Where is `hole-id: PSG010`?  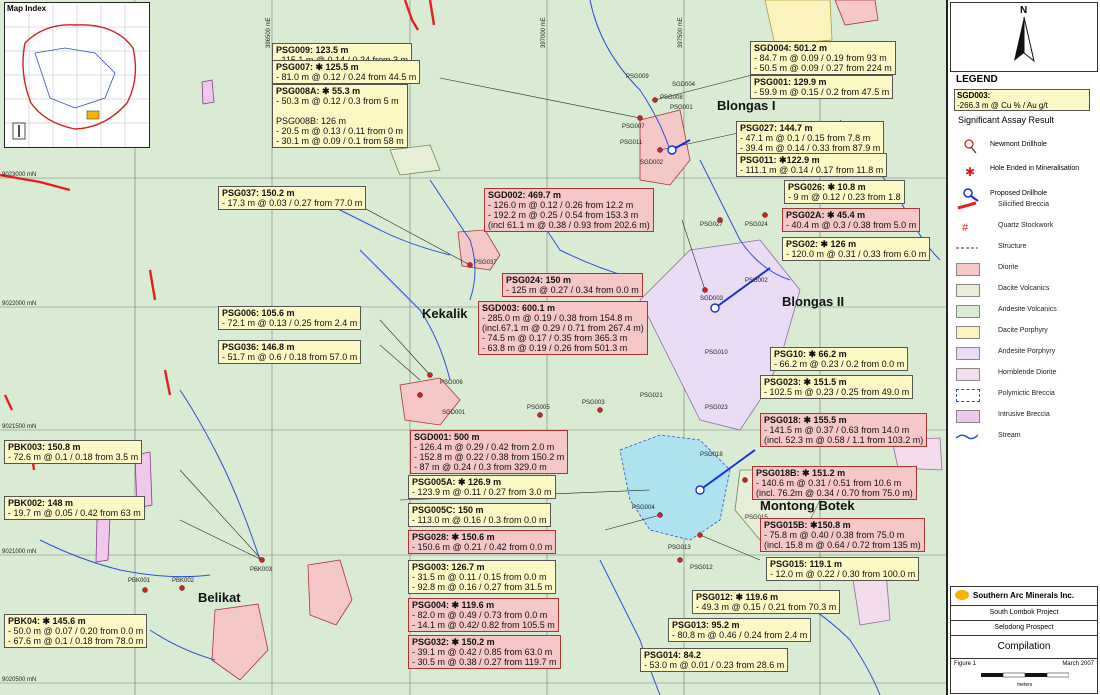 hole-id: PSG010 is located at coordinates (716, 353).